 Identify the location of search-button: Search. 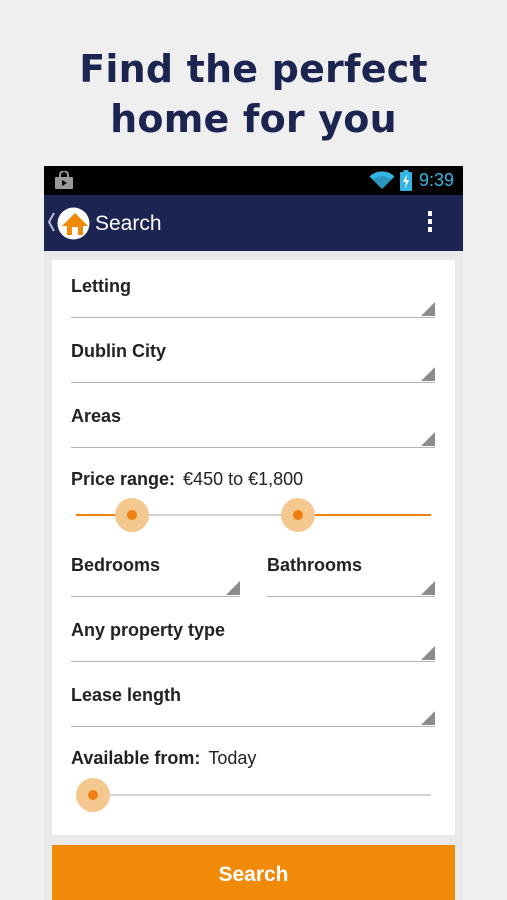
(253, 872).